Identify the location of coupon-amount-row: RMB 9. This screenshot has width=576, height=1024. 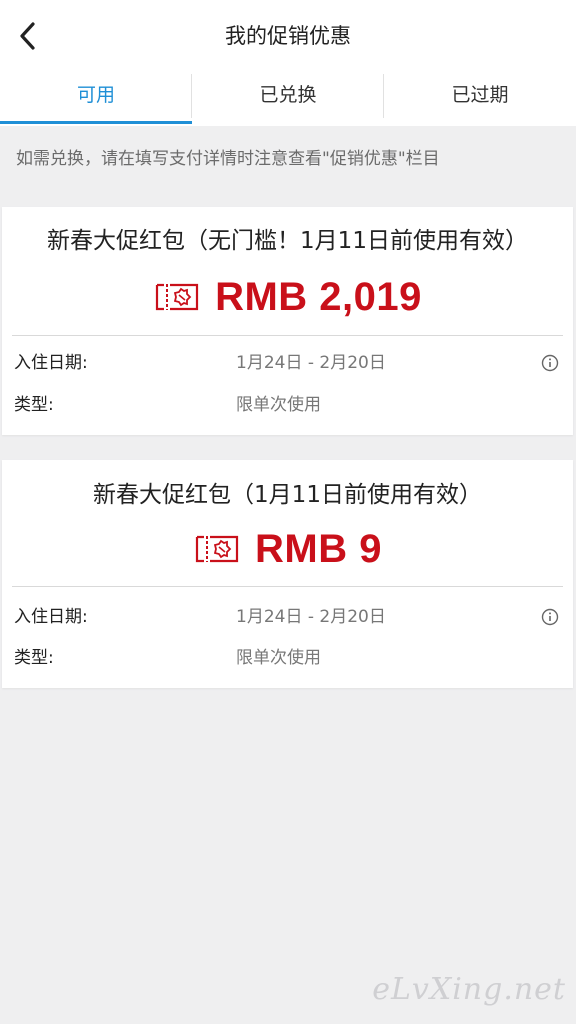
(287, 549).